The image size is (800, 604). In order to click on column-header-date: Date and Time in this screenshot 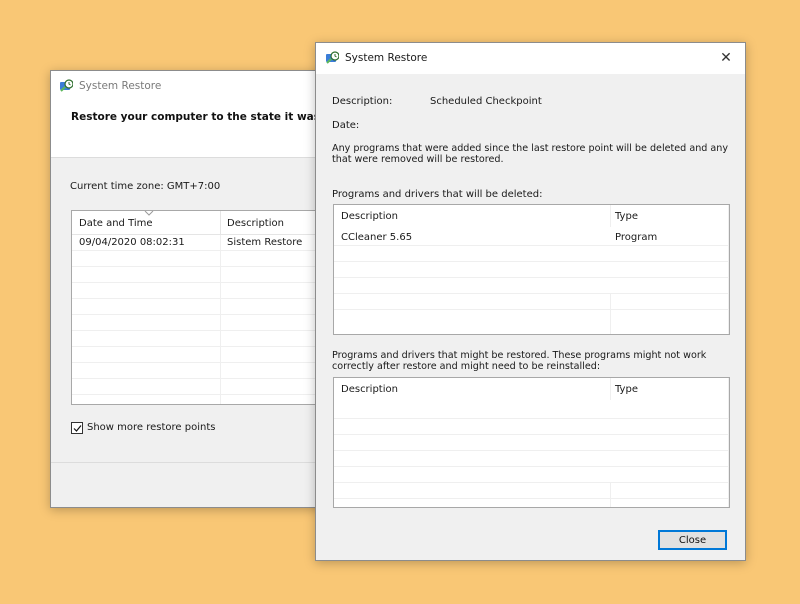, I will do `click(116, 223)`.